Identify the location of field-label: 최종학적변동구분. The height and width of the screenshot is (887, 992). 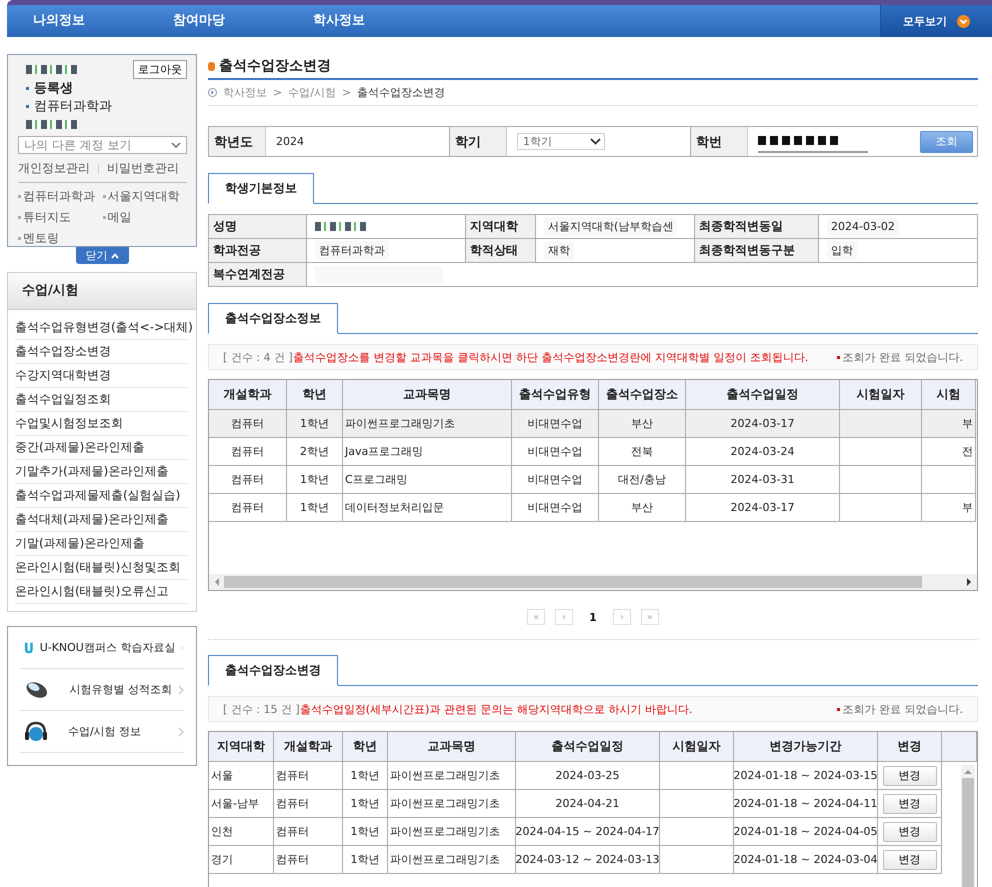
(757, 251).